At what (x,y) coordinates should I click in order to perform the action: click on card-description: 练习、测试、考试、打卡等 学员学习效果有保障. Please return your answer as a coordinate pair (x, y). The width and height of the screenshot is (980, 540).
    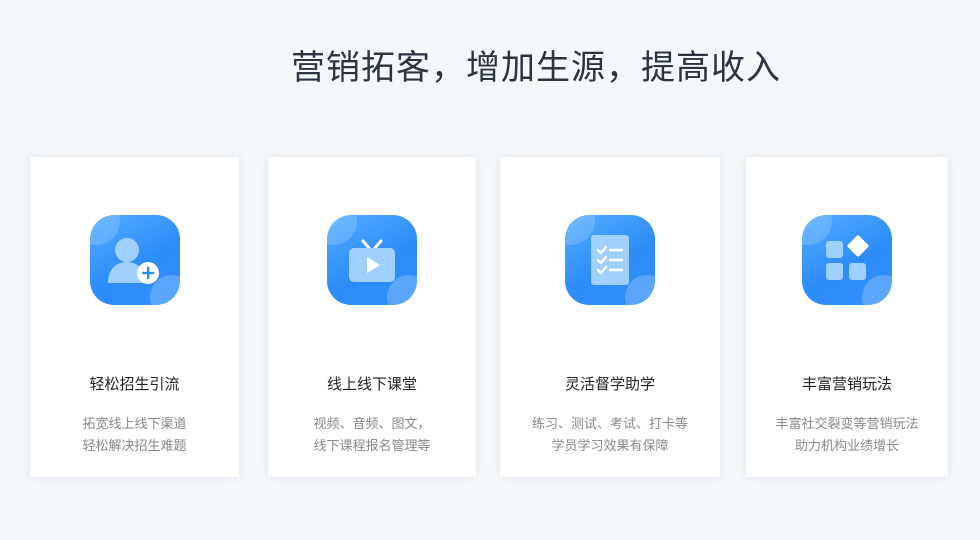
    Looking at the image, I should click on (610, 436).